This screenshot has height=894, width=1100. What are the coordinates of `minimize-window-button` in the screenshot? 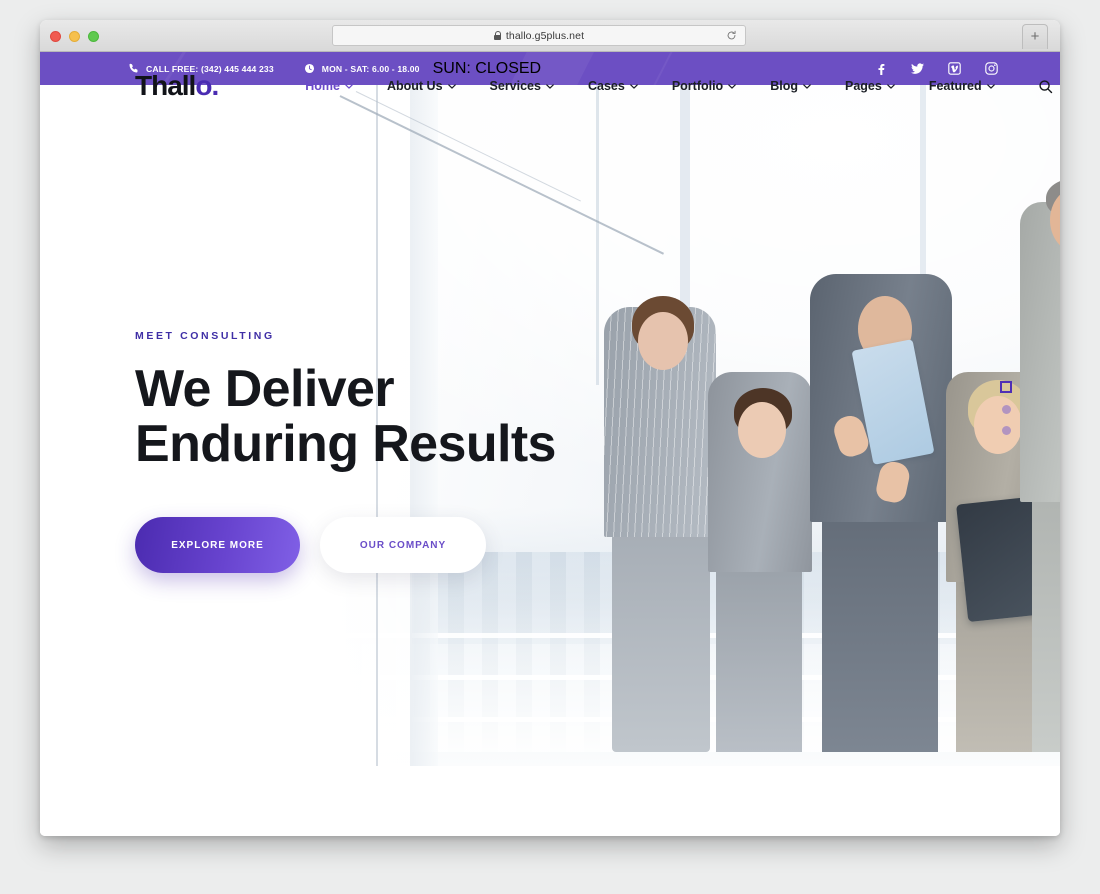 It's located at (74, 36).